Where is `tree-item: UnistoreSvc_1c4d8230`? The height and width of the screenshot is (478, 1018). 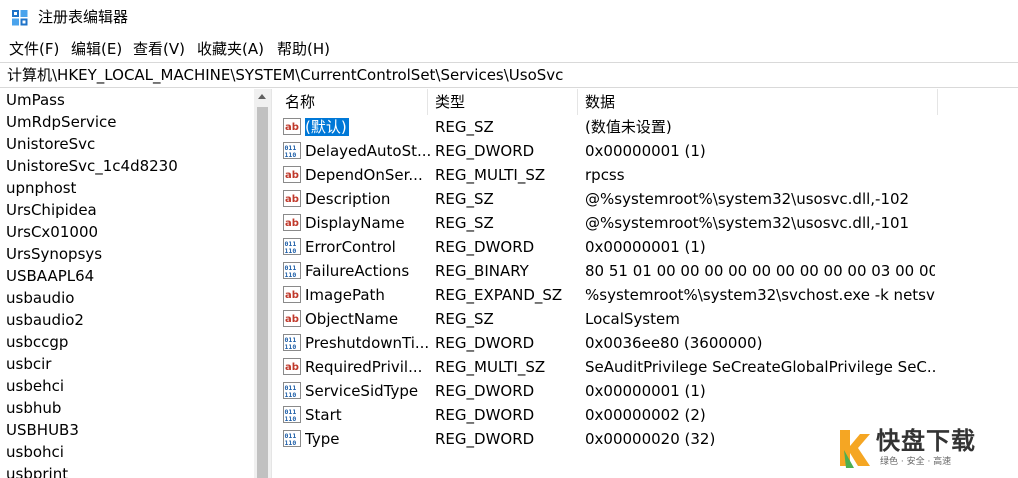
tree-item: UnistoreSvc_1c4d8230 is located at coordinates (92, 166).